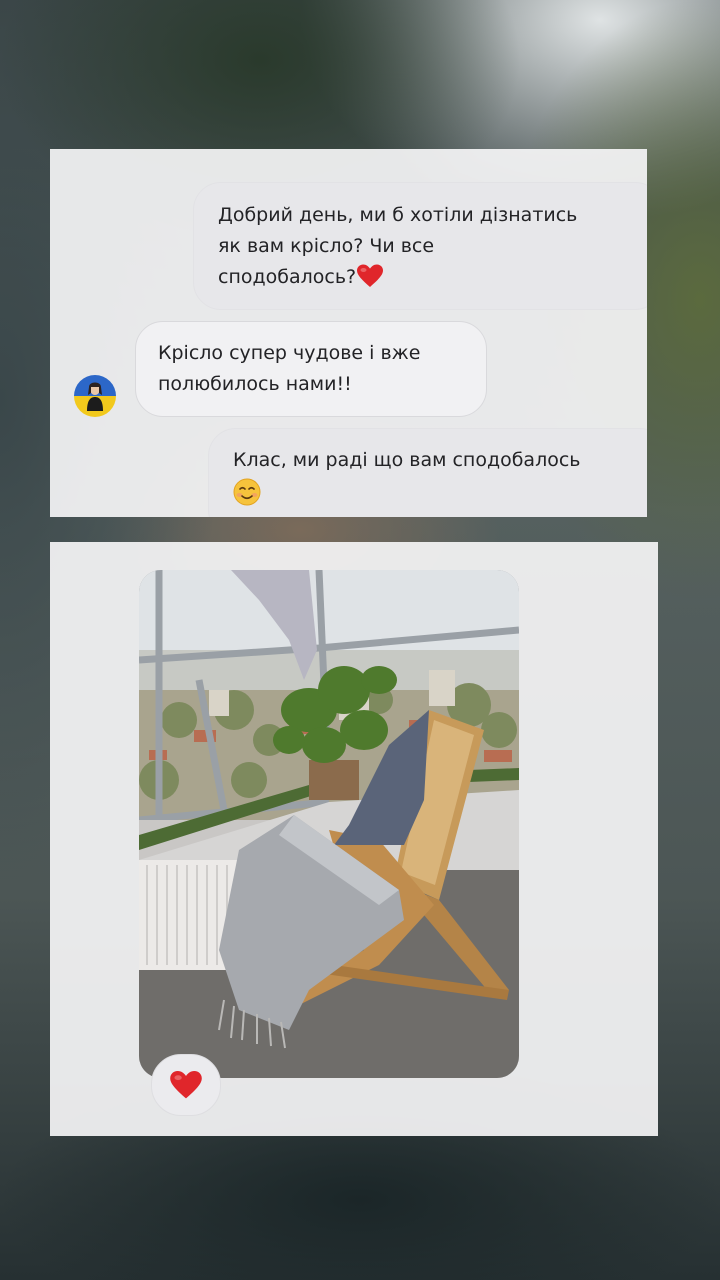  What do you see at coordinates (326, 246) in the screenshot?
I see `message-line: як вам крісло? Чи все` at bounding box center [326, 246].